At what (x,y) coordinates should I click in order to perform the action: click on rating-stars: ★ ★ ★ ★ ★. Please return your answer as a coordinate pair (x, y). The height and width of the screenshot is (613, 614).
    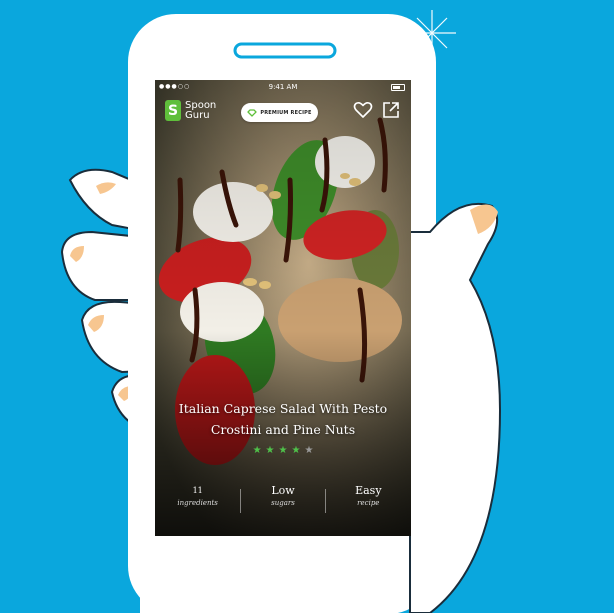
    Looking at the image, I should click on (283, 450).